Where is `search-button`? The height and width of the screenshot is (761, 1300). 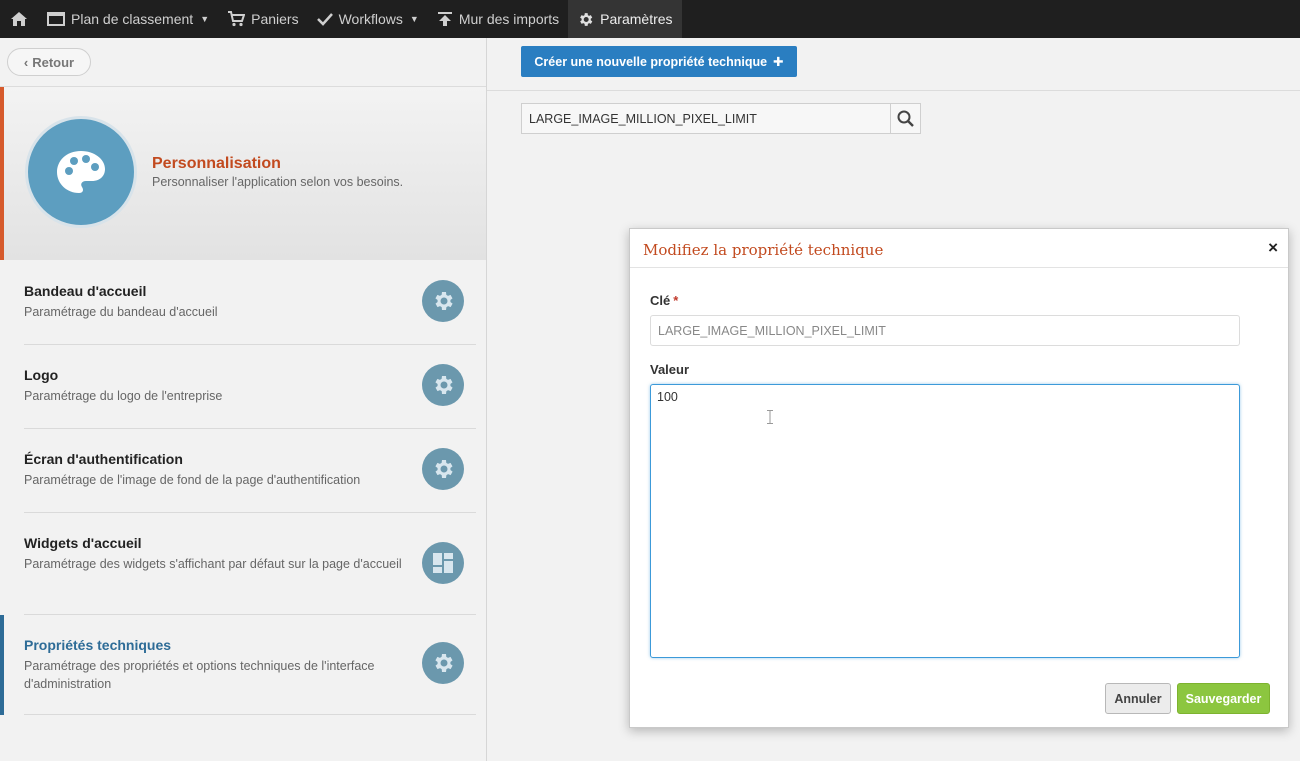 search-button is located at coordinates (905, 118).